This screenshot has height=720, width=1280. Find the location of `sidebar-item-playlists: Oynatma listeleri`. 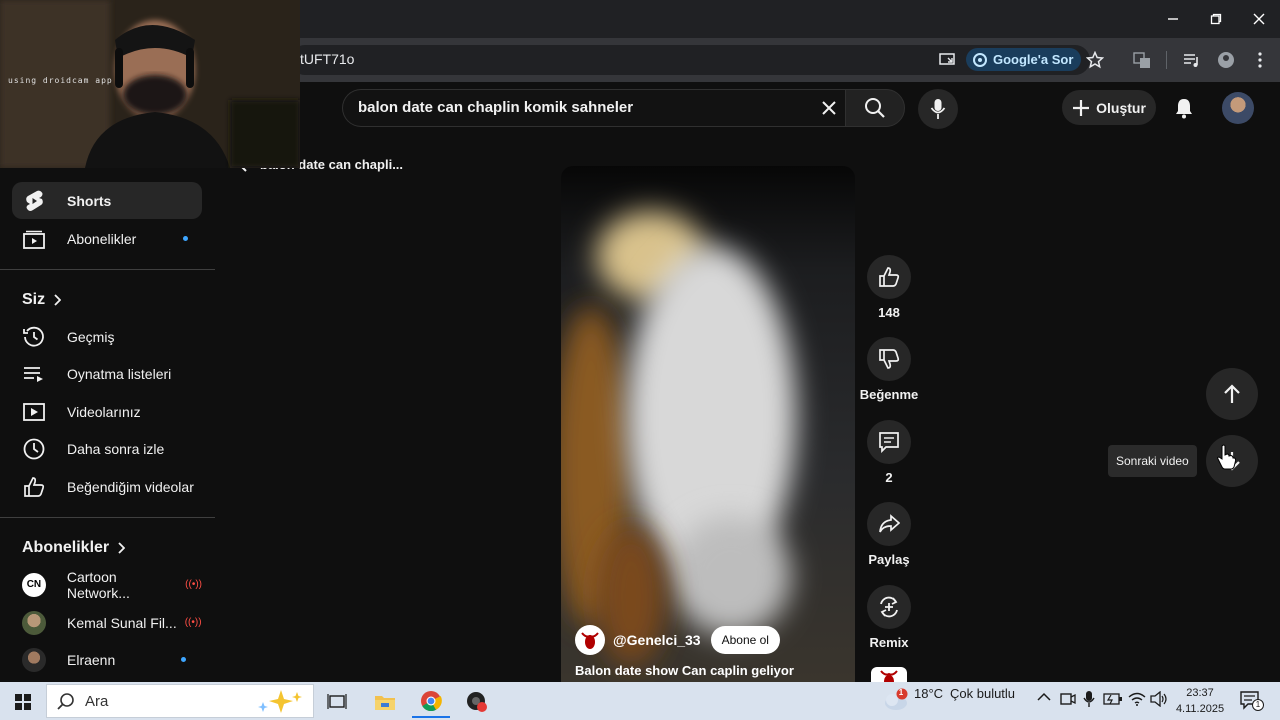

sidebar-item-playlists: Oynatma listeleri is located at coordinates (107, 373).